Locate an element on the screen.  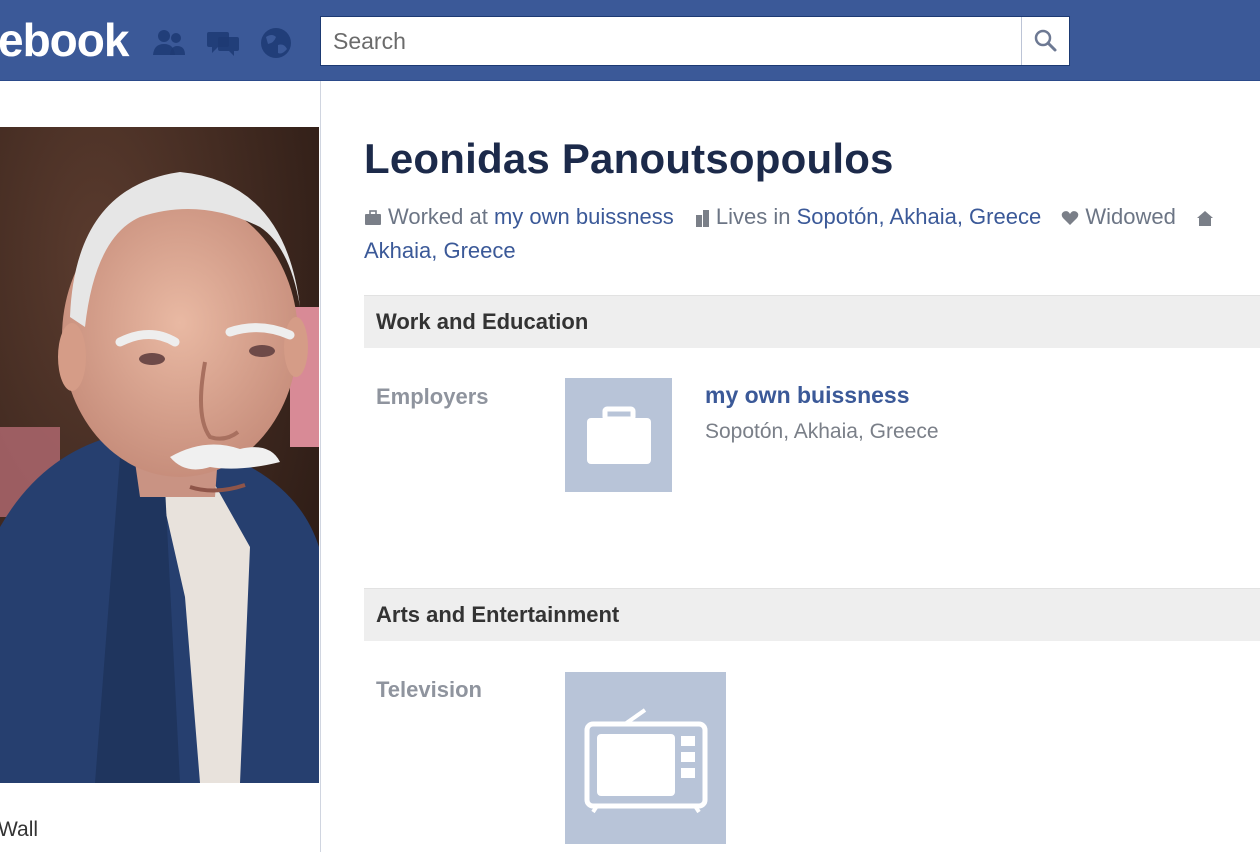
lives-link: Sopotón, Akhaia, Greece is located at coordinates (919, 216).